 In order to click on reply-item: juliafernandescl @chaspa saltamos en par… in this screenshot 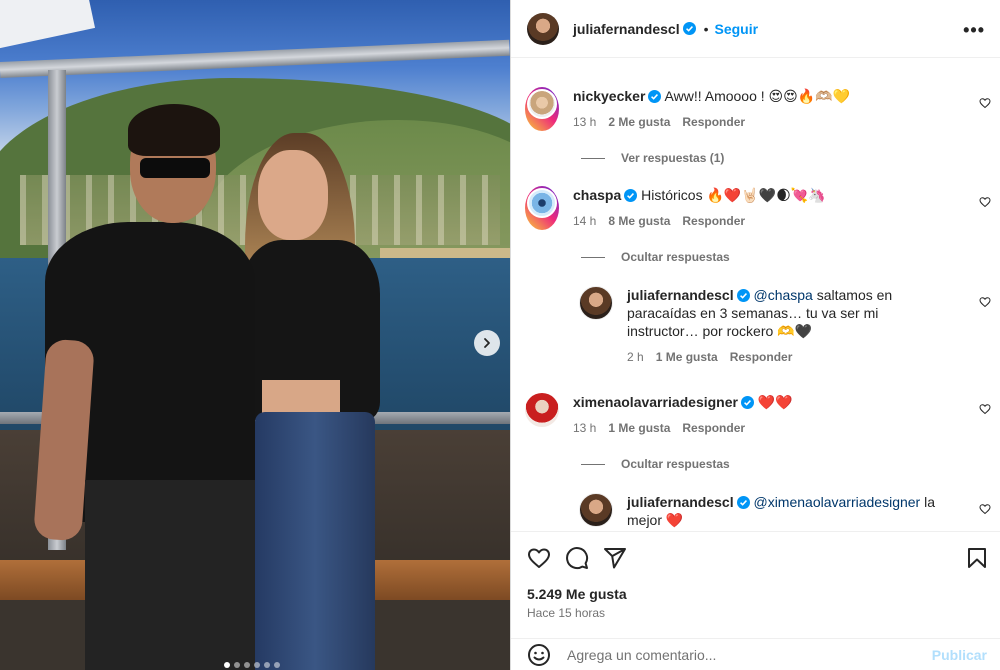, I will do `click(787, 326)`.